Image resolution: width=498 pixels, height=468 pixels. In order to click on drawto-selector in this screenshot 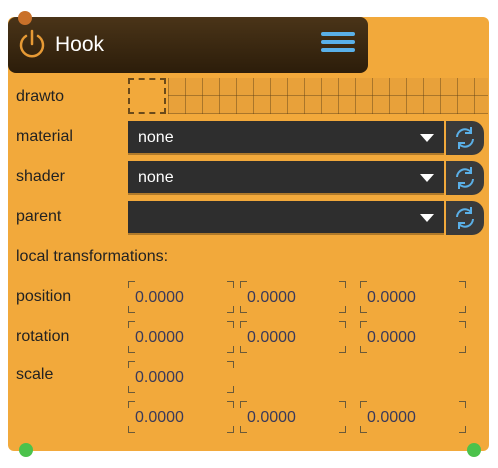, I will do `click(308, 96)`.